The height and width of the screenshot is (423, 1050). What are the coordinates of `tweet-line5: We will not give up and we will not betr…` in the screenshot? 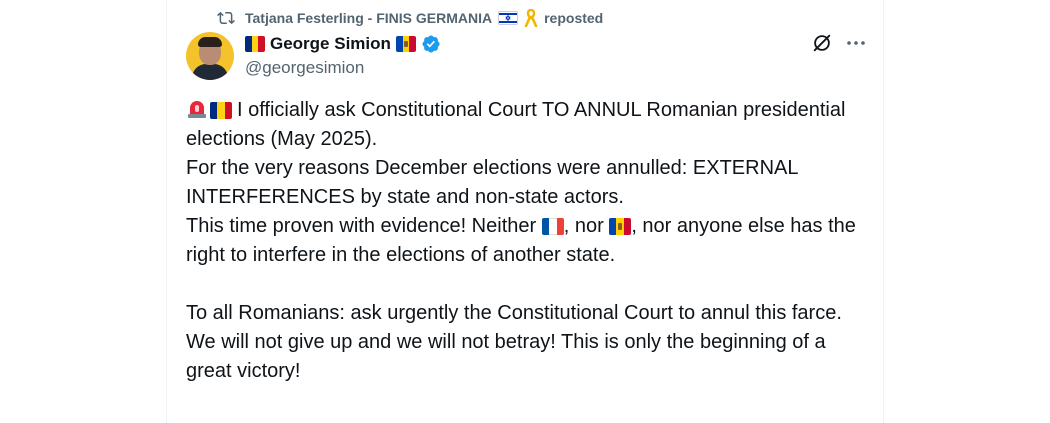 It's located at (506, 356).